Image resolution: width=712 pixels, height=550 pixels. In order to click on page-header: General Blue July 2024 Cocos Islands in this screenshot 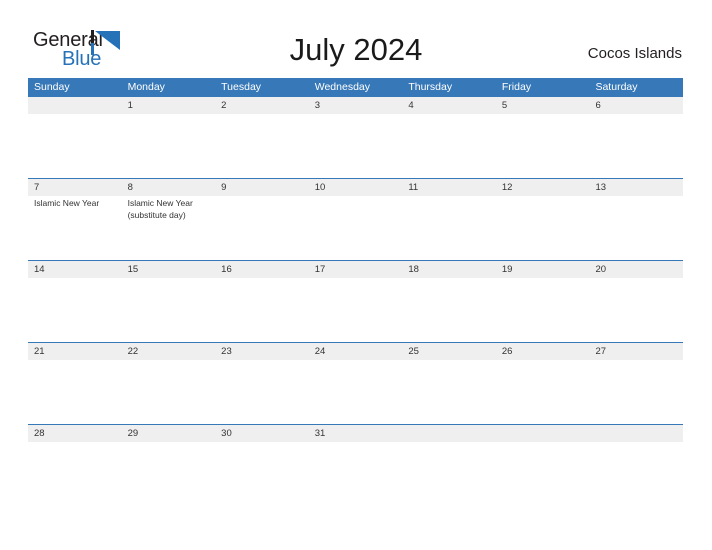, I will do `click(356, 39)`.